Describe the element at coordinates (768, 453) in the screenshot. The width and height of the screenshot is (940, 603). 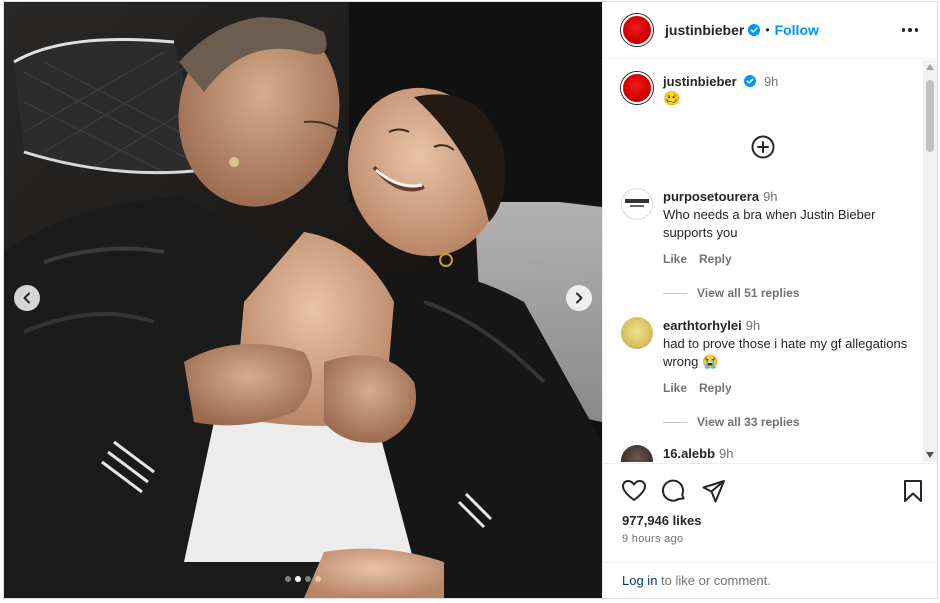
I see `comment-item: 16.alebb 9h` at that location.